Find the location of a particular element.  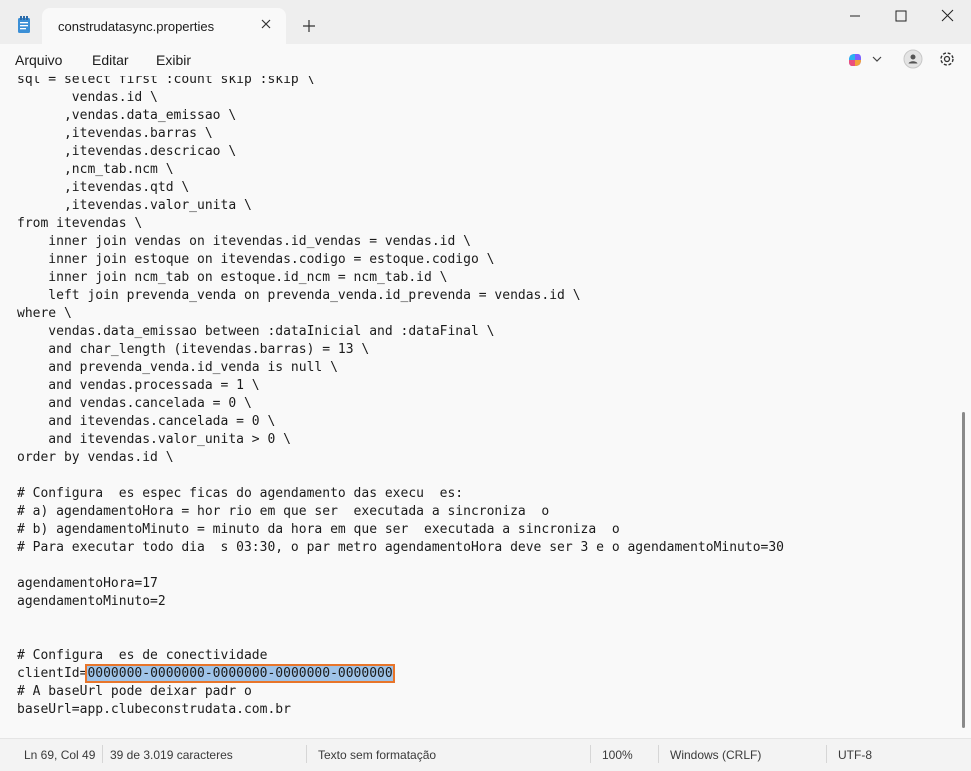

copilot-icon is located at coordinates (855, 60).